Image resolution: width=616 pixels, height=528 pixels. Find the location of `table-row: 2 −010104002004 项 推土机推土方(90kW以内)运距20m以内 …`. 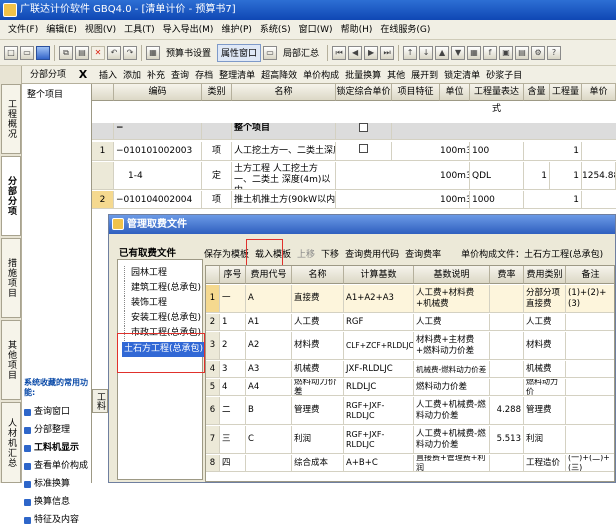

table-row: 2 −010104002004 项 推土机推土方(90kW以内)运距20m以内 … is located at coordinates (354, 200).